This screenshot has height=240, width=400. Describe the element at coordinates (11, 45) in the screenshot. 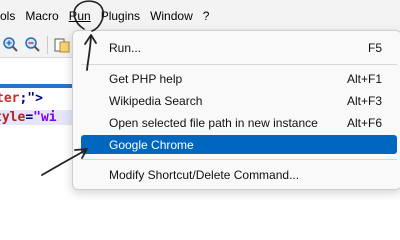

I see `zoom-in-icon` at that location.